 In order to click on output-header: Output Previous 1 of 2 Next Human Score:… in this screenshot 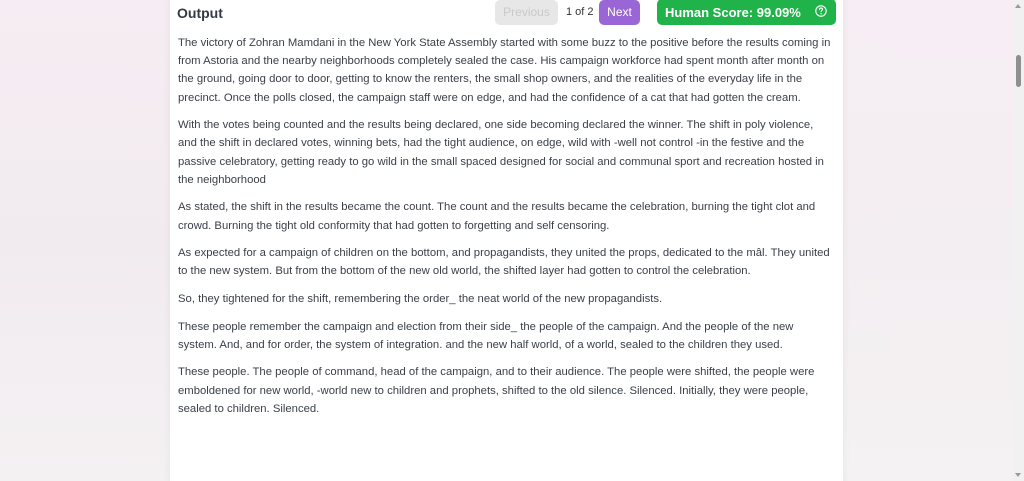, I will do `click(506, 15)`.